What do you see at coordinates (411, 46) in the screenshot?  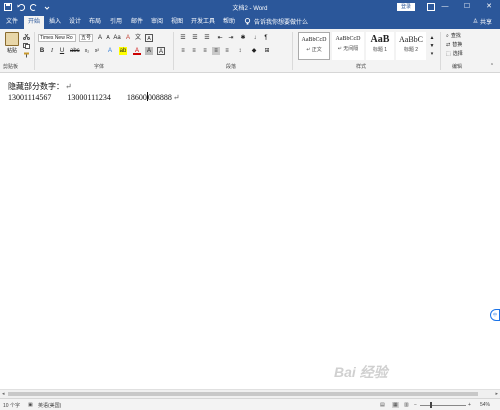 I see `style-heading-2: AaBbC 标题 2` at bounding box center [411, 46].